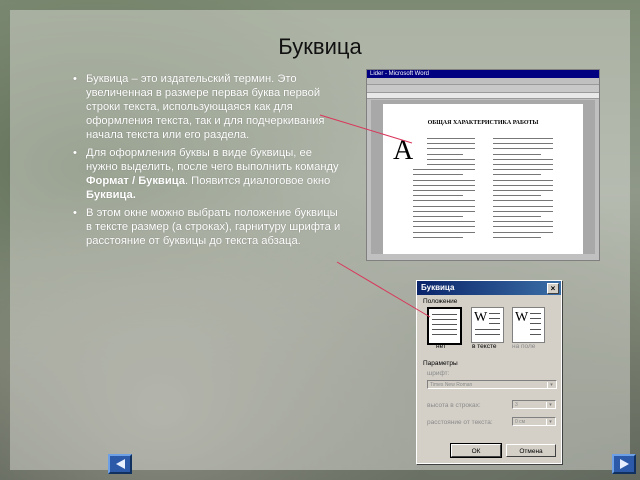 The width and height of the screenshot is (640, 480). Describe the element at coordinates (438, 373) in the screenshot. I see `font-label: шрифт:` at that location.